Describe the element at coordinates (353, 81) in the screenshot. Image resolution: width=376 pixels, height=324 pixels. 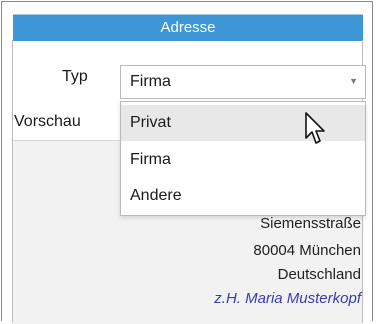
I see `chevron-down-icon: ▼` at that location.